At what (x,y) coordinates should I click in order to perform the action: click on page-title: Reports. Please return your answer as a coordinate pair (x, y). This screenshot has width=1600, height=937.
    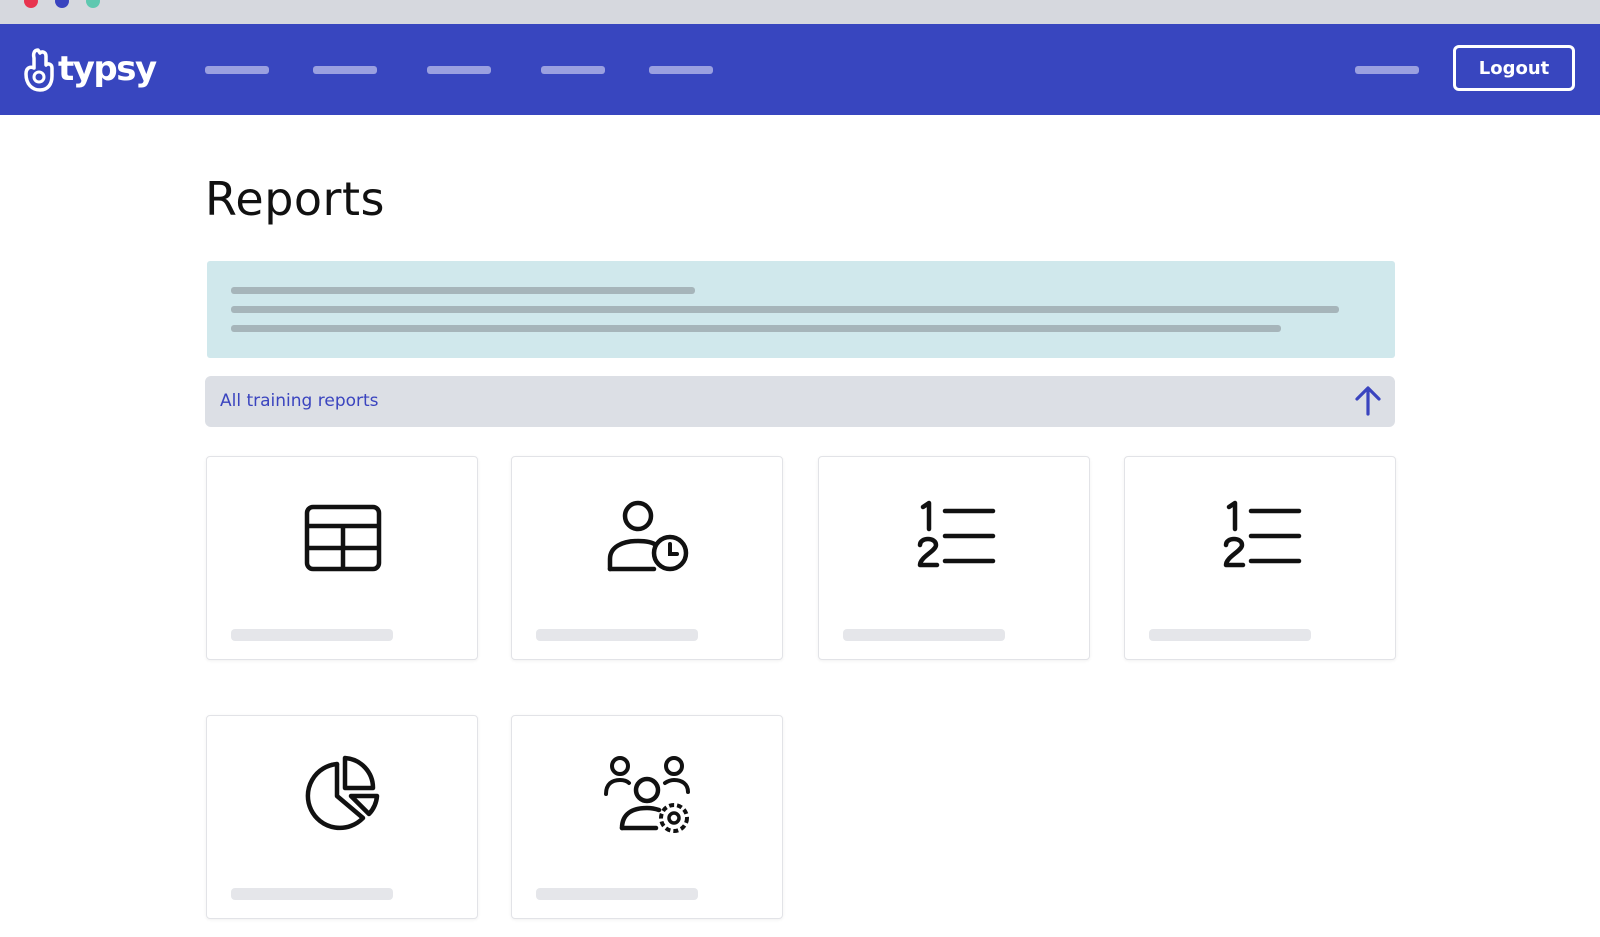
    Looking at the image, I should click on (295, 199).